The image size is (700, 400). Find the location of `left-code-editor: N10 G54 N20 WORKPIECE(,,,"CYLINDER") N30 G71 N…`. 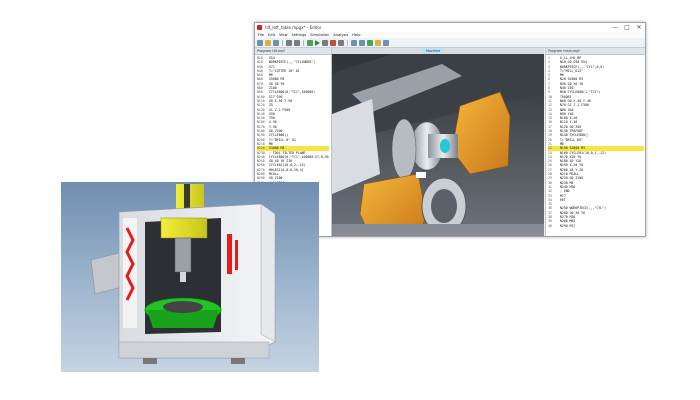

left-code-editor: N10 G54 N20 WORKPIECE(,,,"CYLINDER") N30 G71 N… is located at coordinates (293, 122).